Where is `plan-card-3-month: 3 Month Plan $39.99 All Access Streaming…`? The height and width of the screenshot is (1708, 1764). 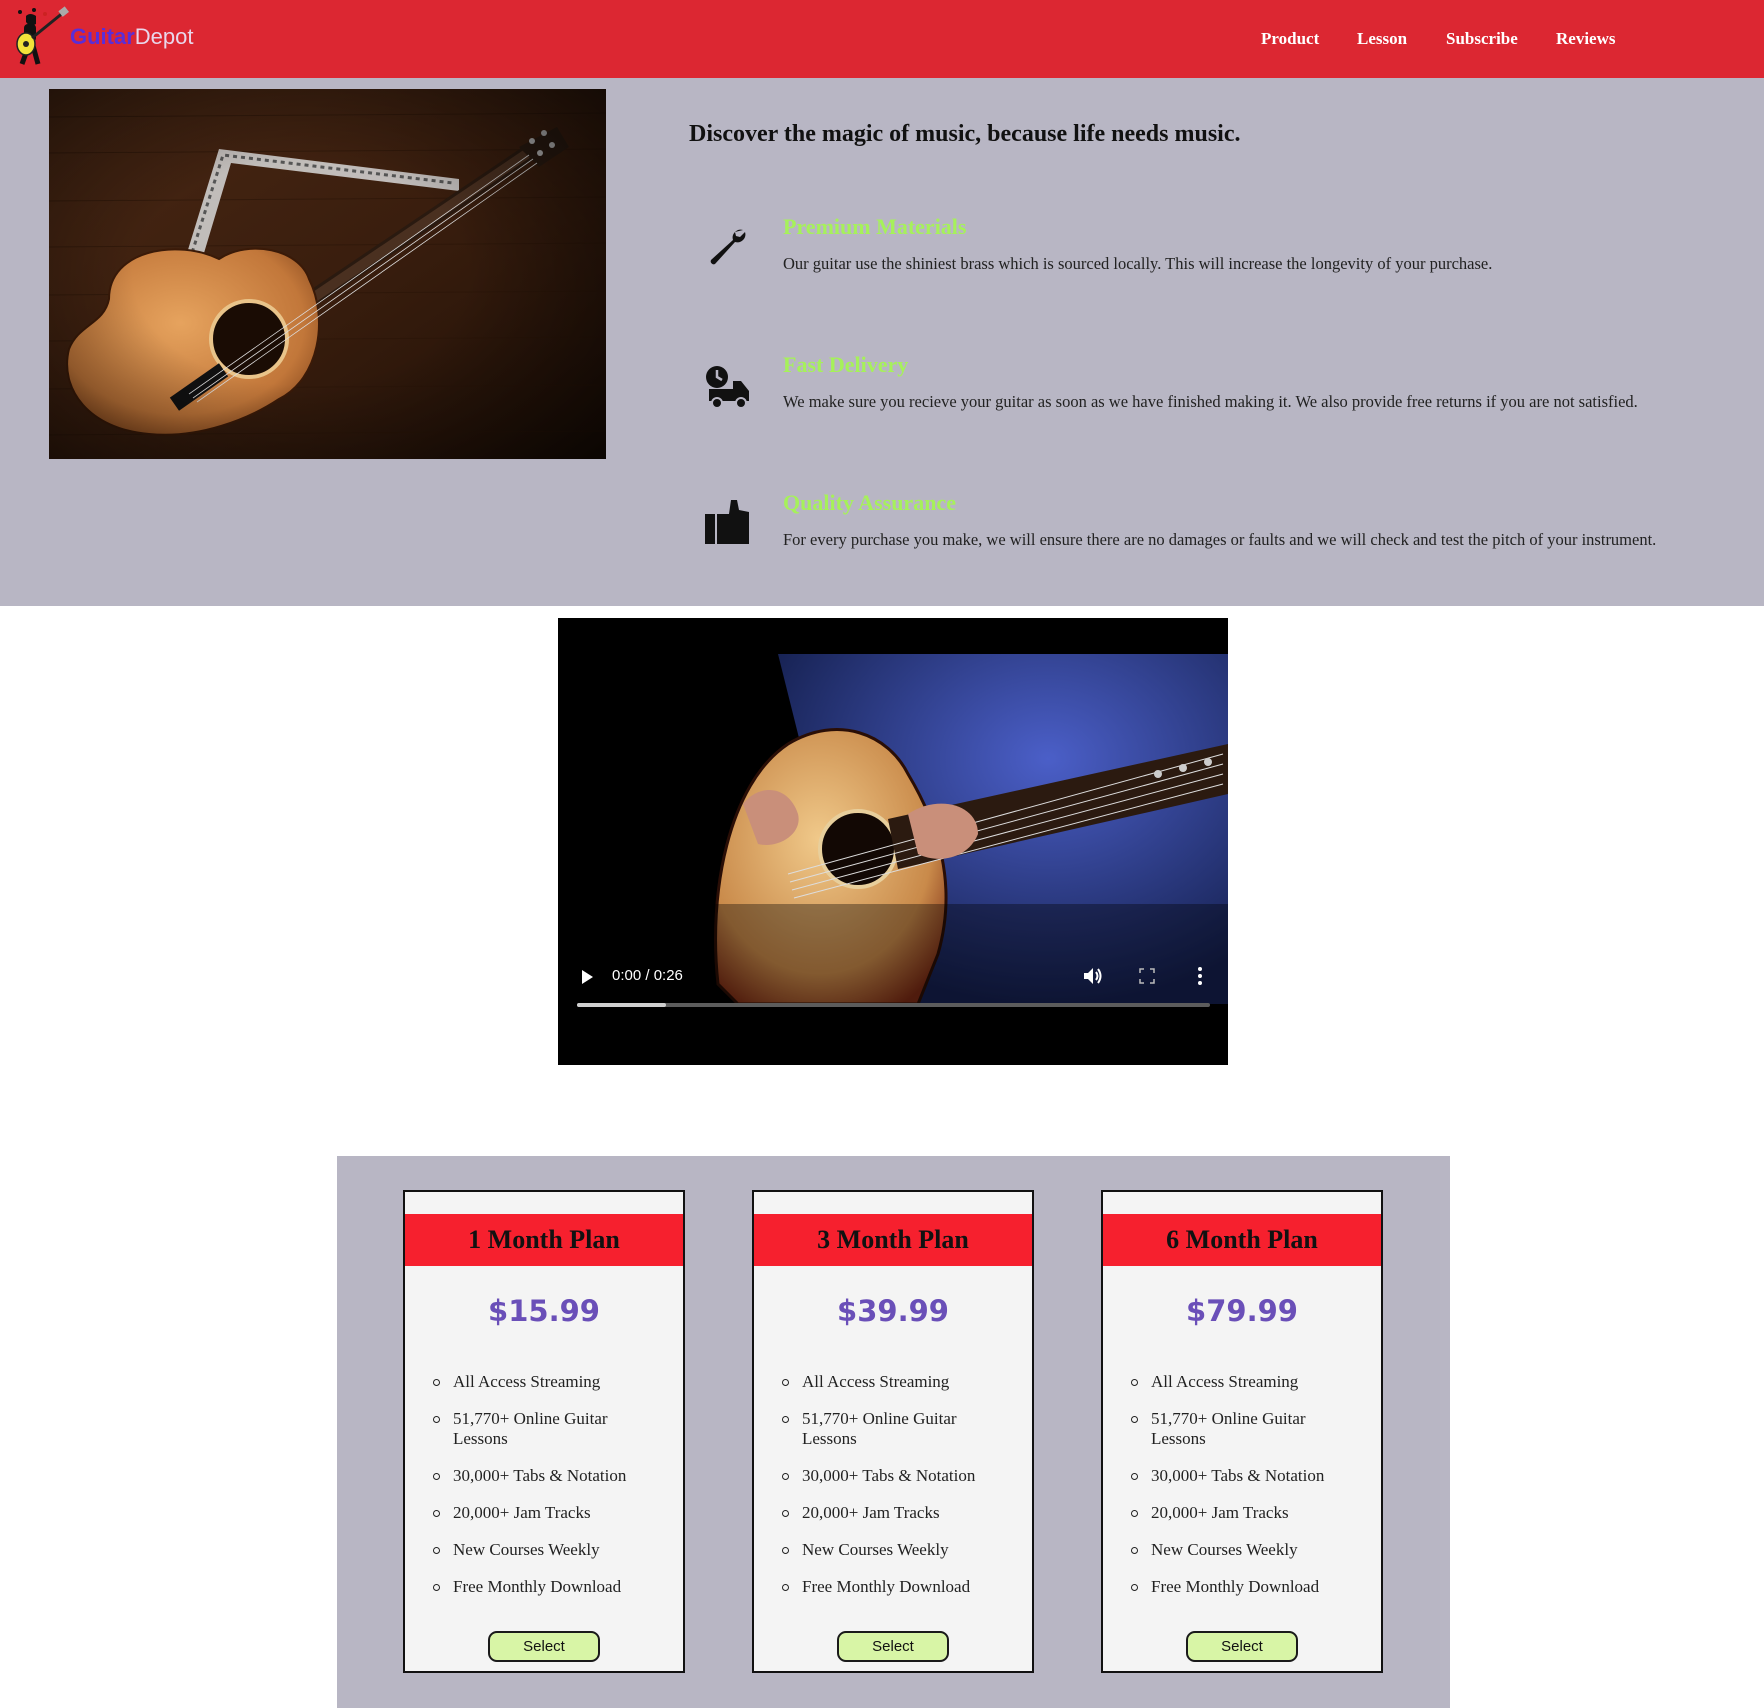 plan-card-3-month: 3 Month Plan $39.99 All Access Streaming… is located at coordinates (893, 1431).